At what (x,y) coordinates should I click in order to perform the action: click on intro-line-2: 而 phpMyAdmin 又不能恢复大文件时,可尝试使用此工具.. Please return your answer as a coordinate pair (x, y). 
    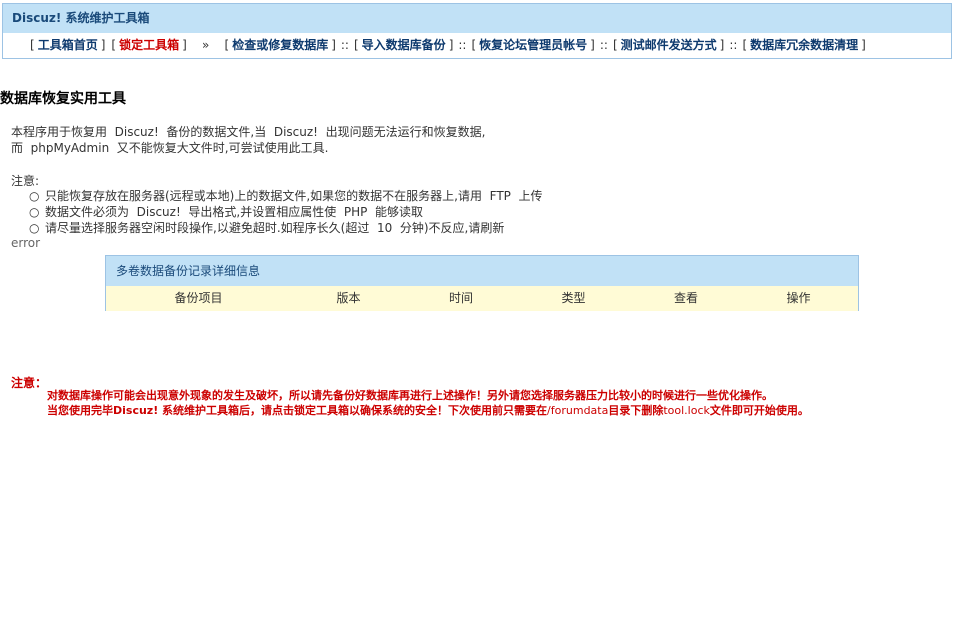
    Looking at the image, I should click on (170, 148).